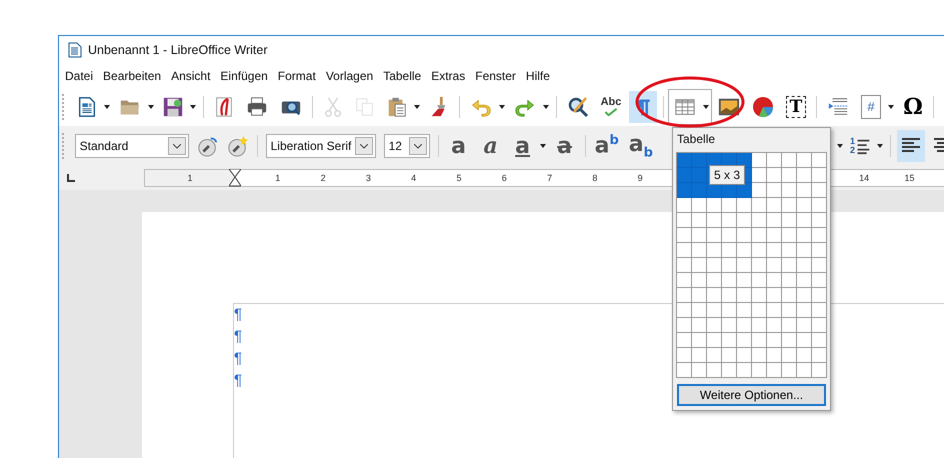  What do you see at coordinates (459, 178) in the screenshot?
I see `ruler-number: 5` at bounding box center [459, 178].